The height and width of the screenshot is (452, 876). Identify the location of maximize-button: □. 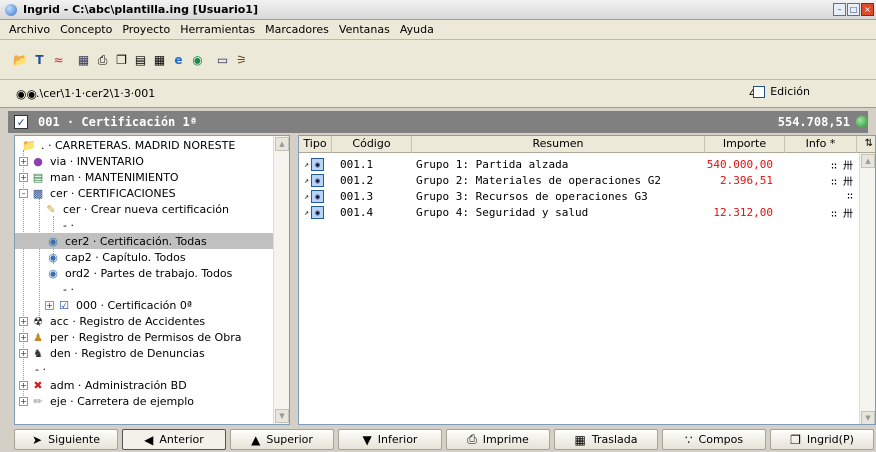
(853, 9).